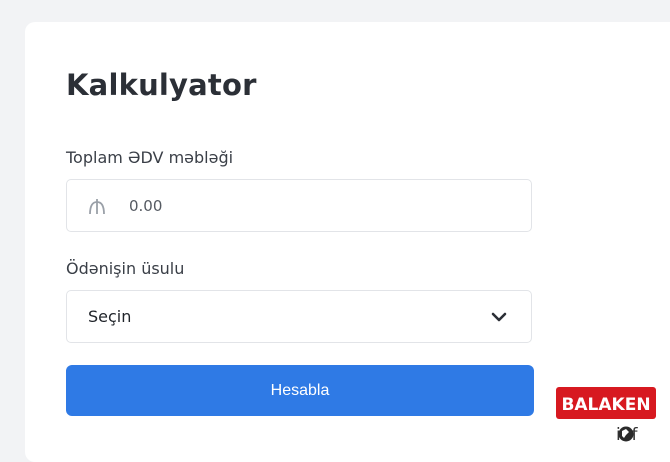 Image resolution: width=670 pixels, height=462 pixels. I want to click on chevron-down-icon, so click(499, 317).